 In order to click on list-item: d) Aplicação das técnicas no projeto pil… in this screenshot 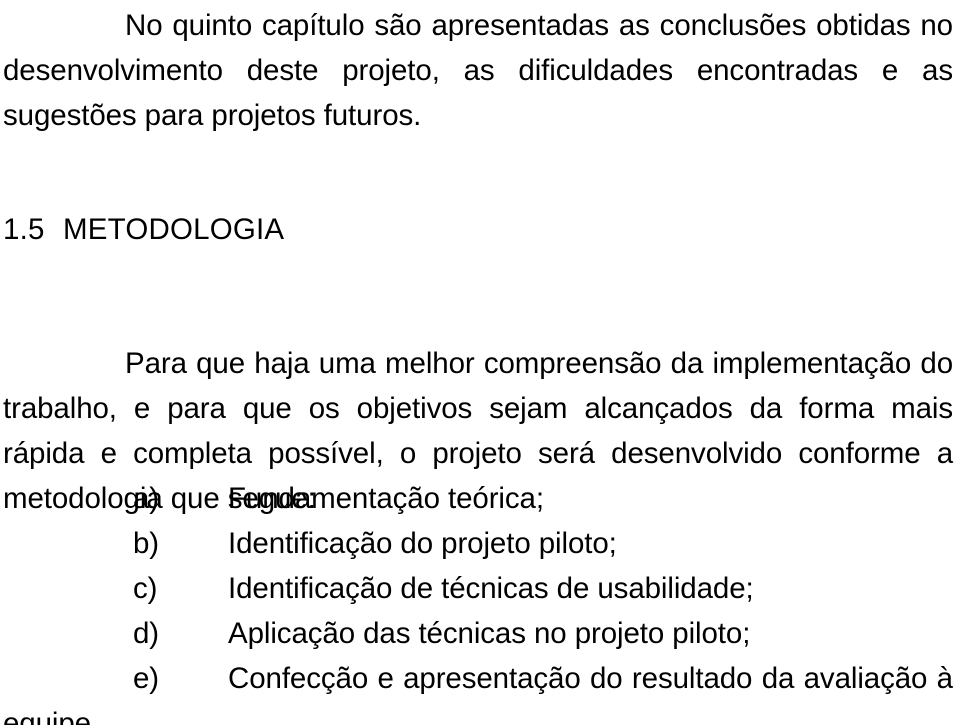, I will do `click(478, 633)`.